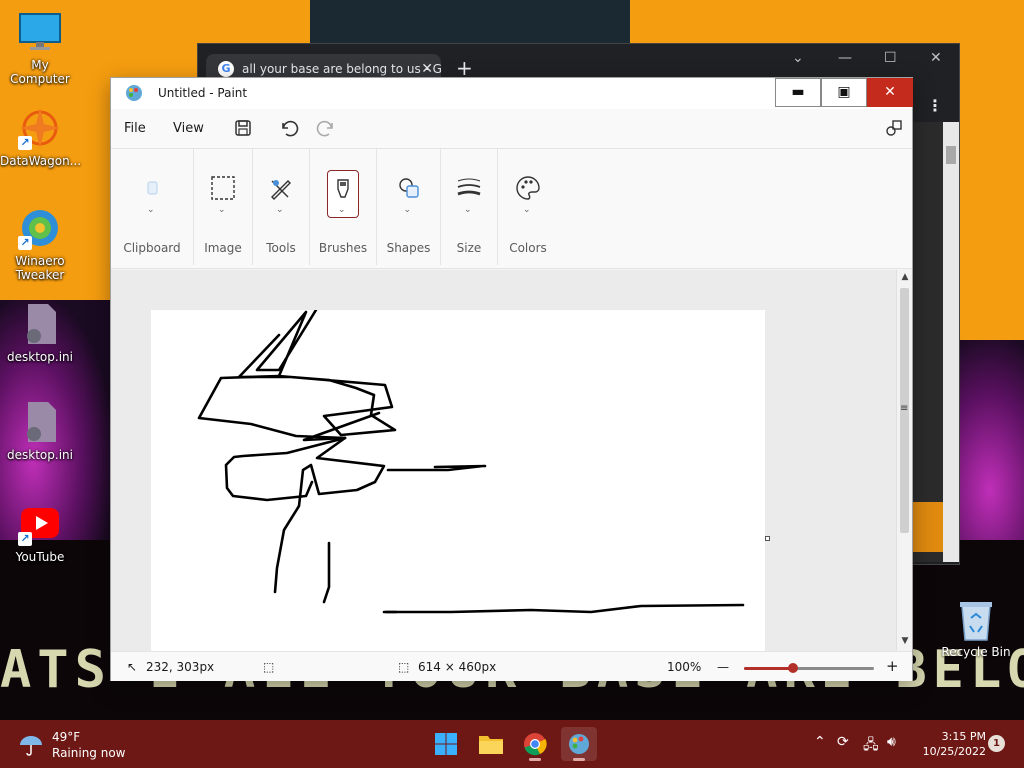  I want to click on minimize-icon: ▬, so click(798, 92).